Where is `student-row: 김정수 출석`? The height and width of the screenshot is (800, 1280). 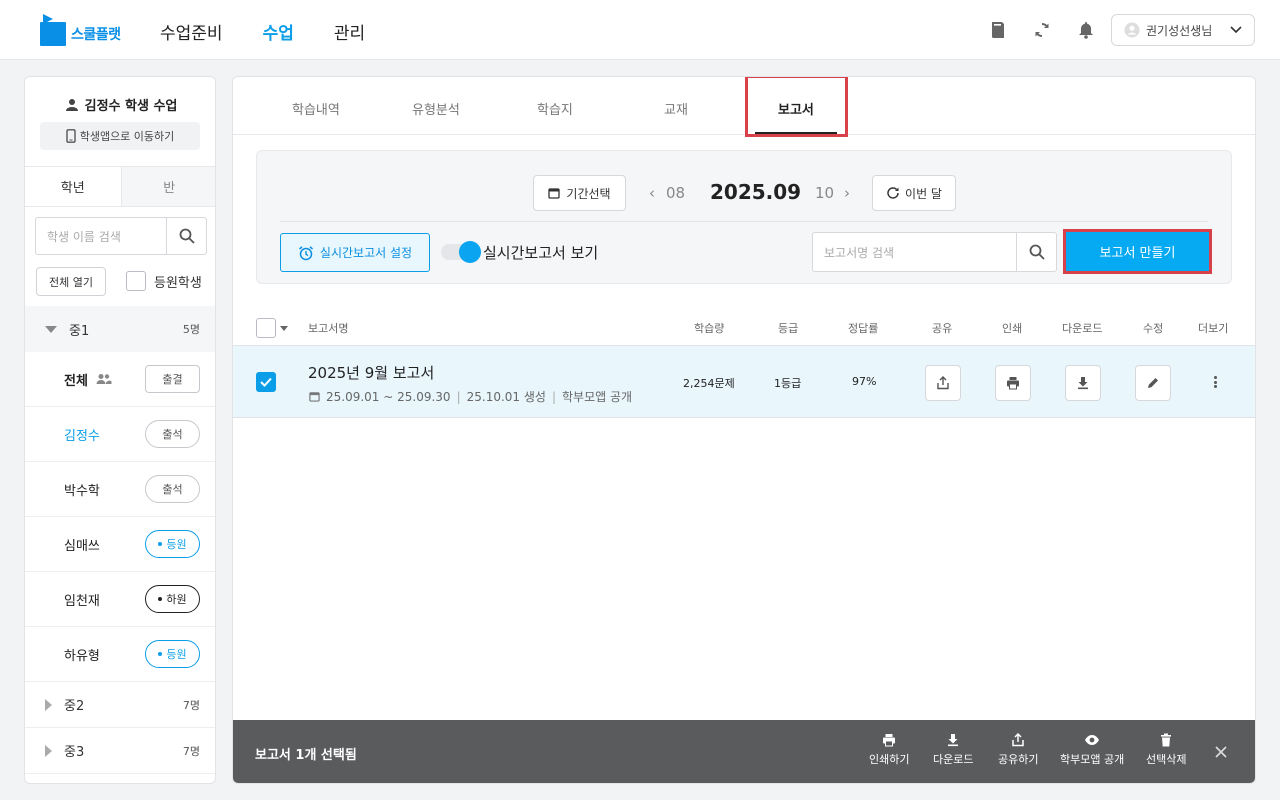 student-row: 김정수 출석 is located at coordinates (120, 434).